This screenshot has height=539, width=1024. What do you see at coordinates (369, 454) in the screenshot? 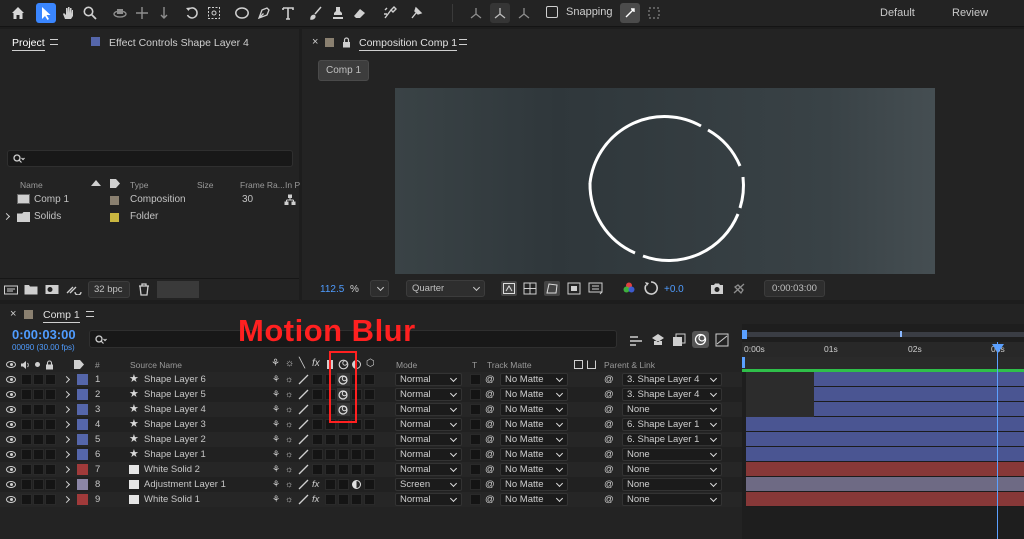
I see `3d-layer-switch` at bounding box center [369, 454].